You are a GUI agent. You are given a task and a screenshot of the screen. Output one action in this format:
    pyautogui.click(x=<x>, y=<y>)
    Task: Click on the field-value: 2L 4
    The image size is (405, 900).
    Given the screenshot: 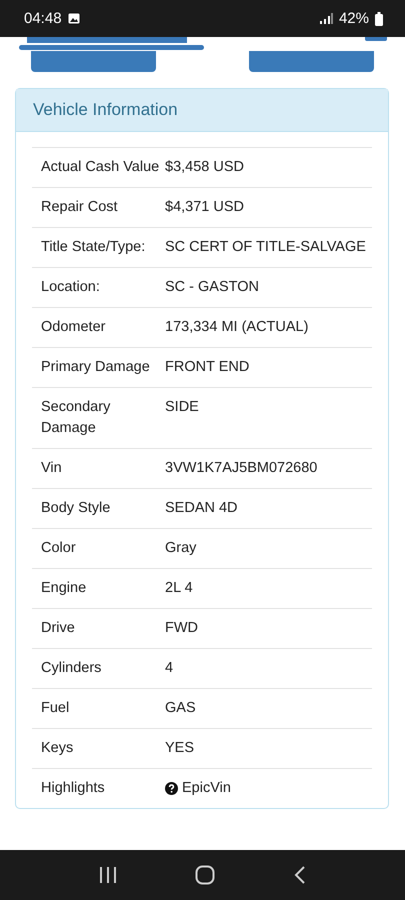 What is the action you would take?
    pyautogui.click(x=179, y=588)
    